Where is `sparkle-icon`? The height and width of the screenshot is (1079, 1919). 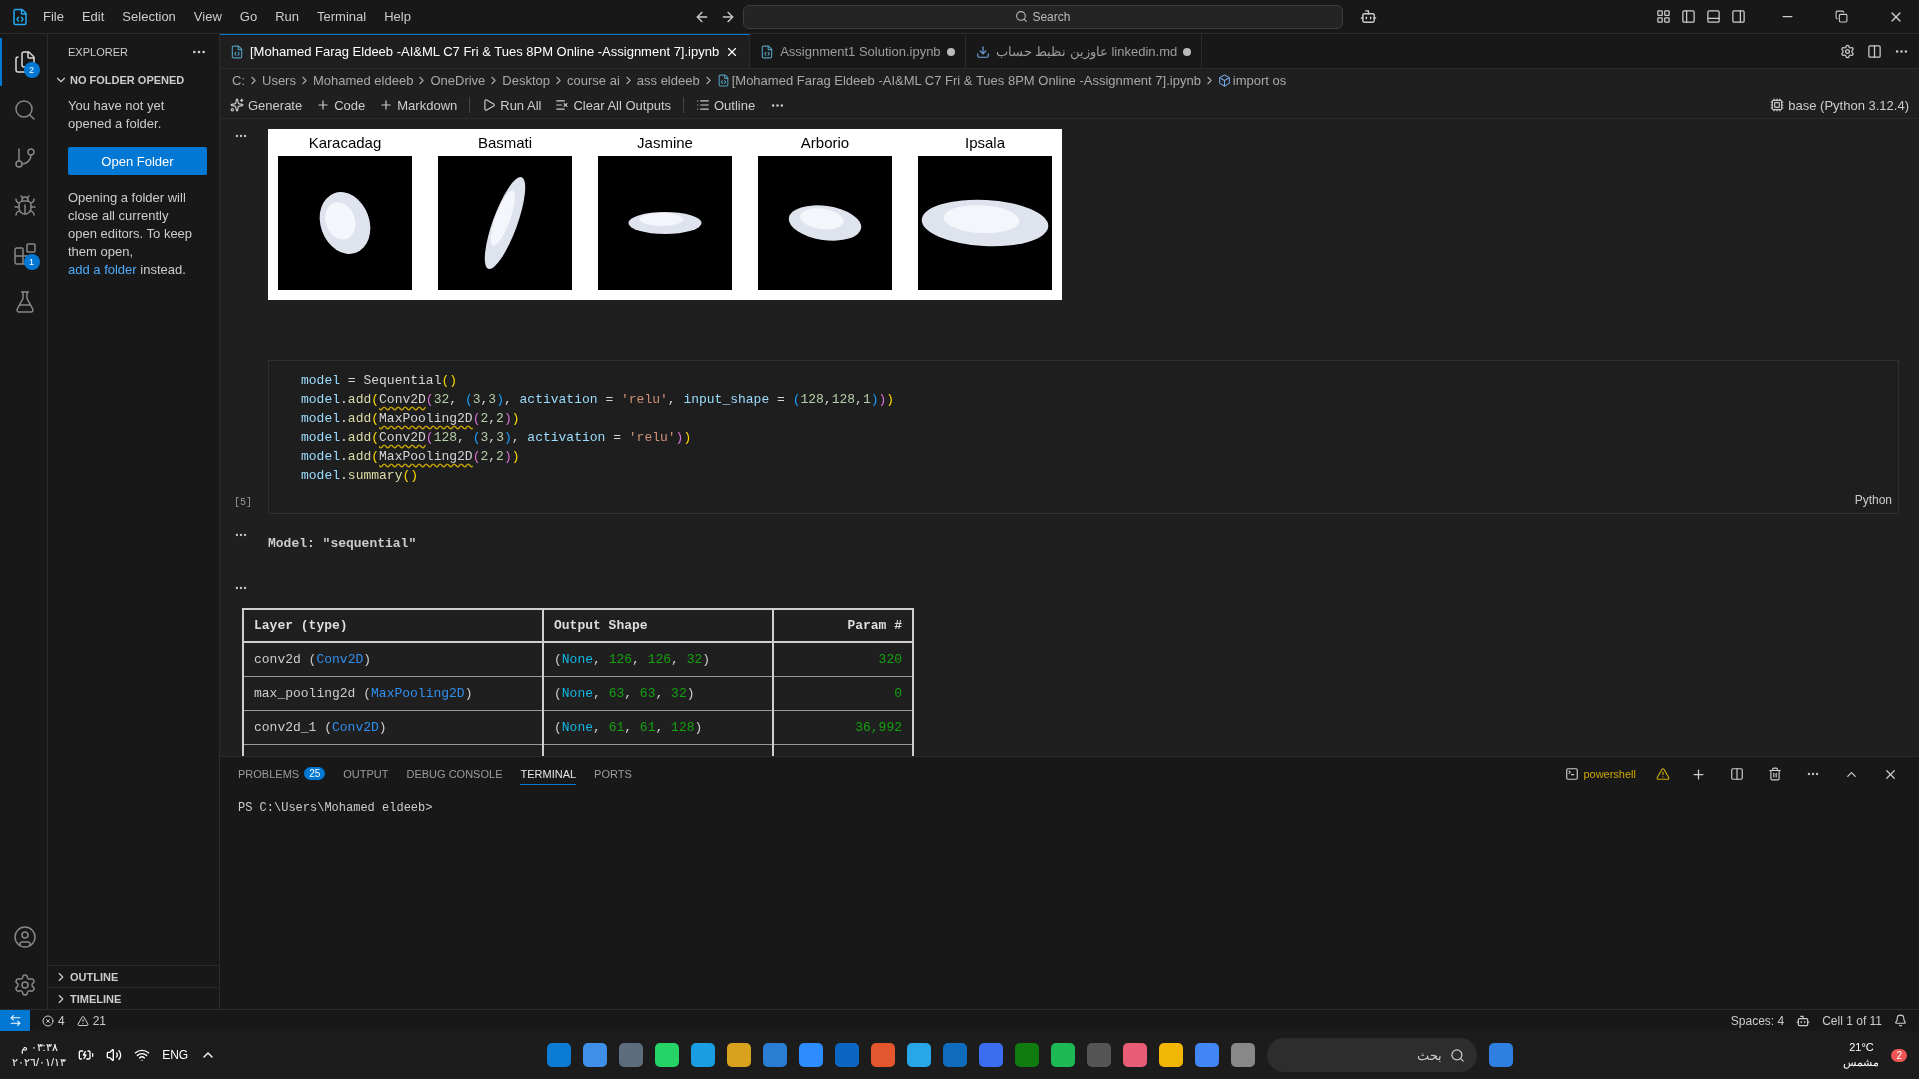
sparkle-icon is located at coordinates (237, 105).